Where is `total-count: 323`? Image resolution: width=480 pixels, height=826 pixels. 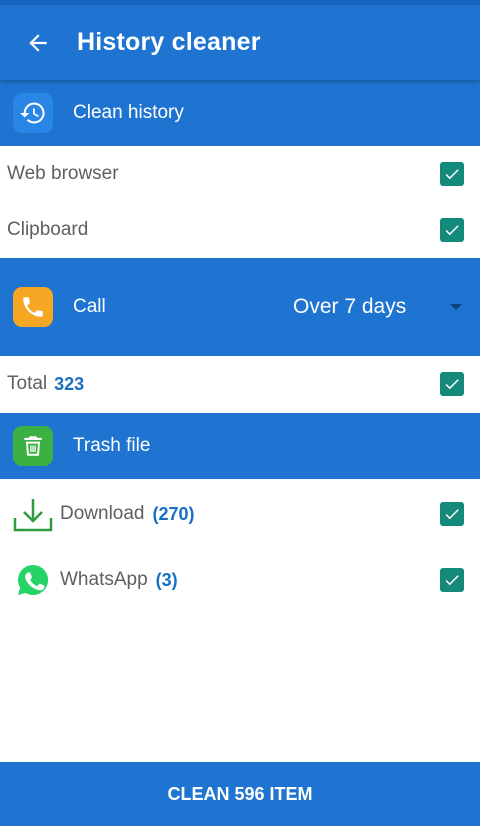
total-count: 323 is located at coordinates (69, 383).